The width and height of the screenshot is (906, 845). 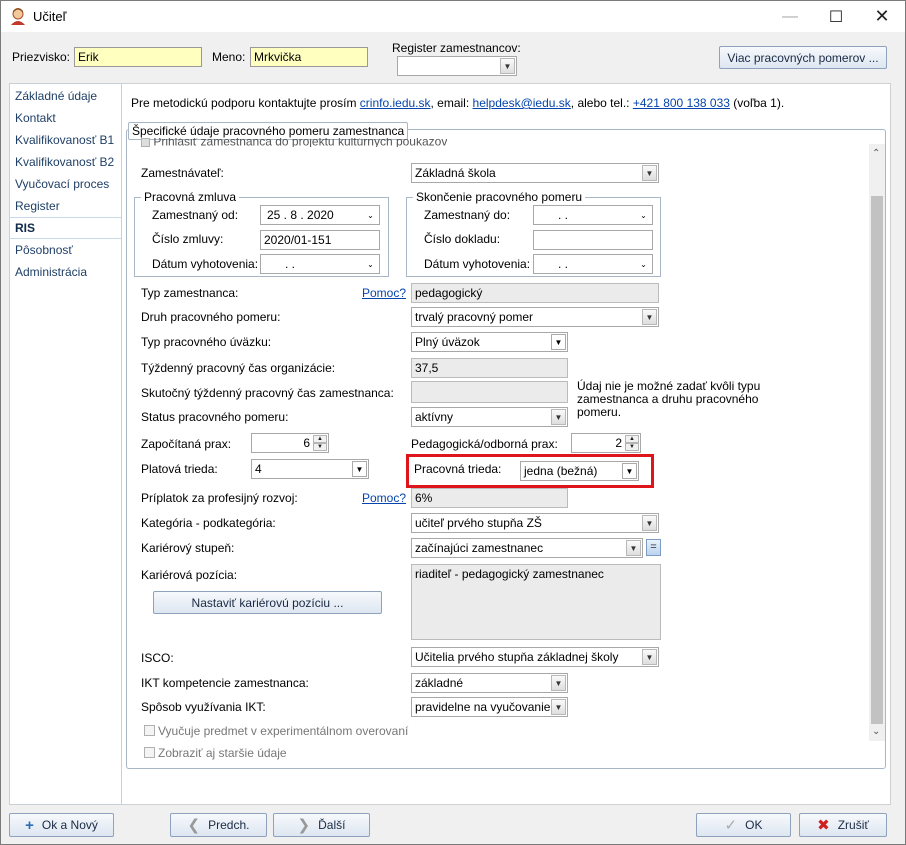 What do you see at coordinates (535, 173) in the screenshot?
I see `employer-combo: Základná škola ▼` at bounding box center [535, 173].